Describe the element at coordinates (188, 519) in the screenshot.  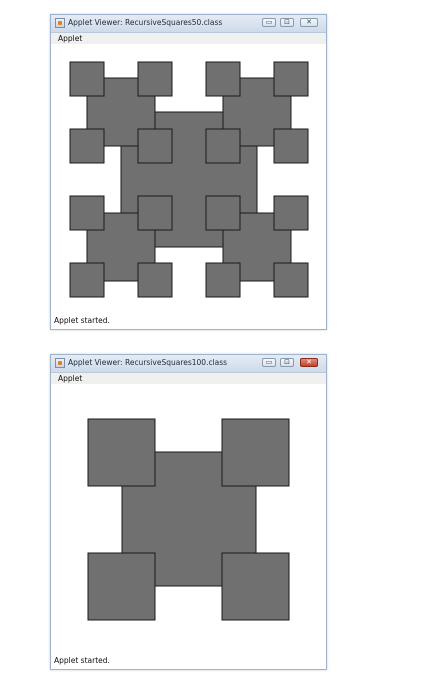
I see `applet-canvas` at that location.